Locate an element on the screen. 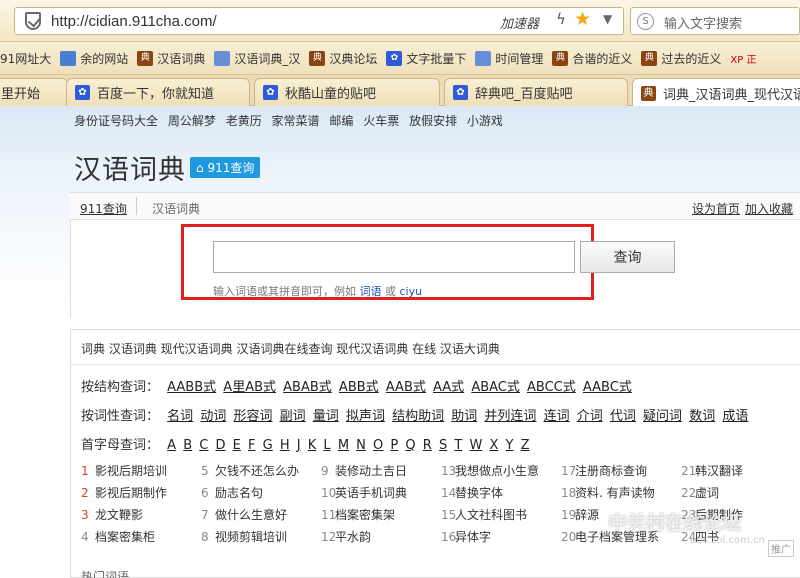 The width and height of the screenshot is (800, 578). structure-link: AABB式 is located at coordinates (191, 387).